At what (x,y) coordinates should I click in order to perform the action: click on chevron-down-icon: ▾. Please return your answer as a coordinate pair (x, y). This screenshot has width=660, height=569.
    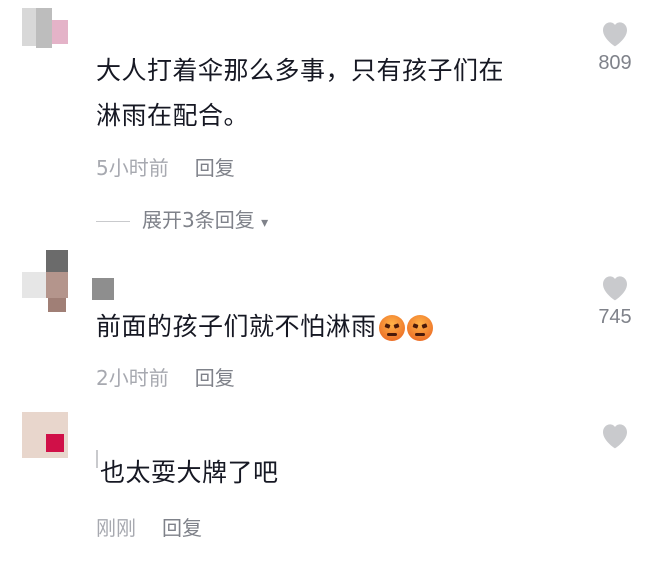
    Looking at the image, I should click on (265, 223).